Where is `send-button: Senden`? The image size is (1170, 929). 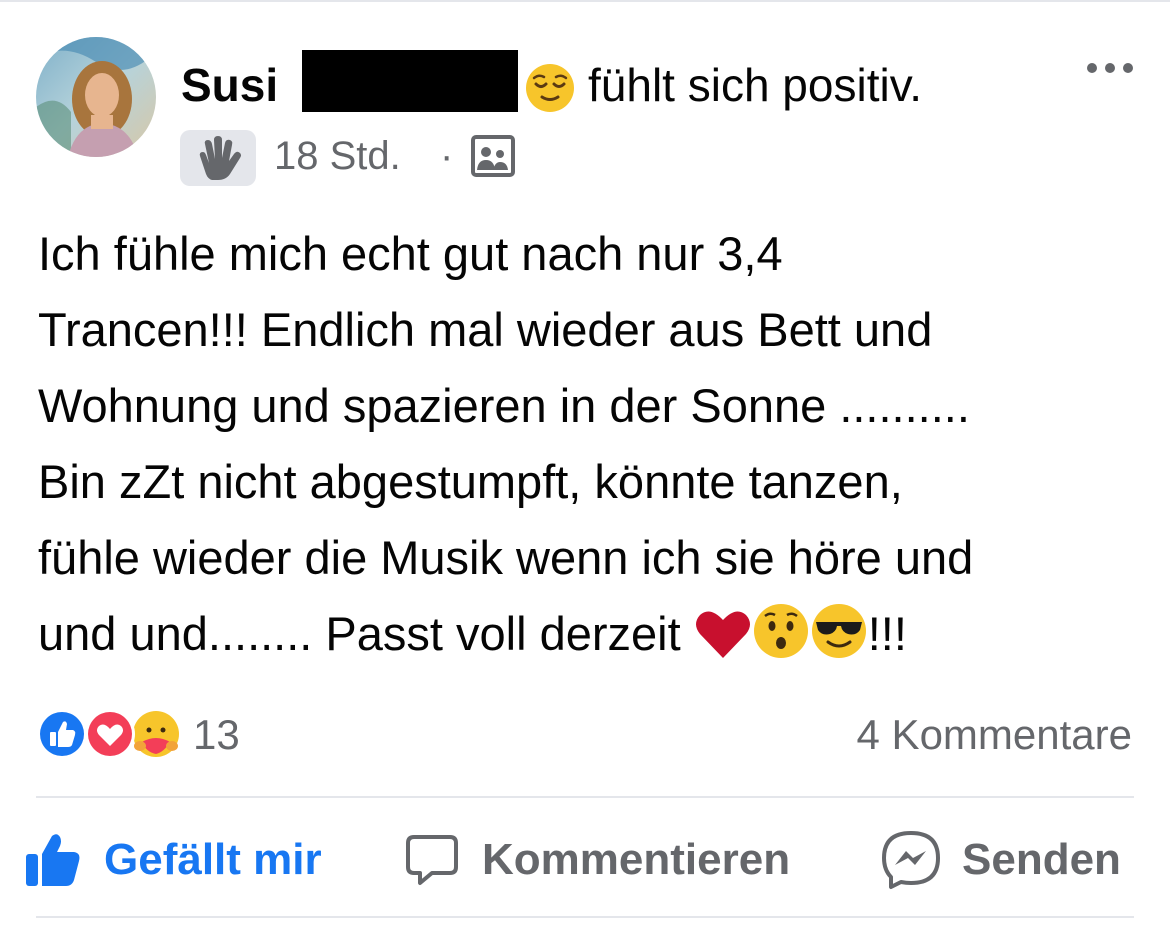 send-button: Senden is located at coordinates (1000, 860).